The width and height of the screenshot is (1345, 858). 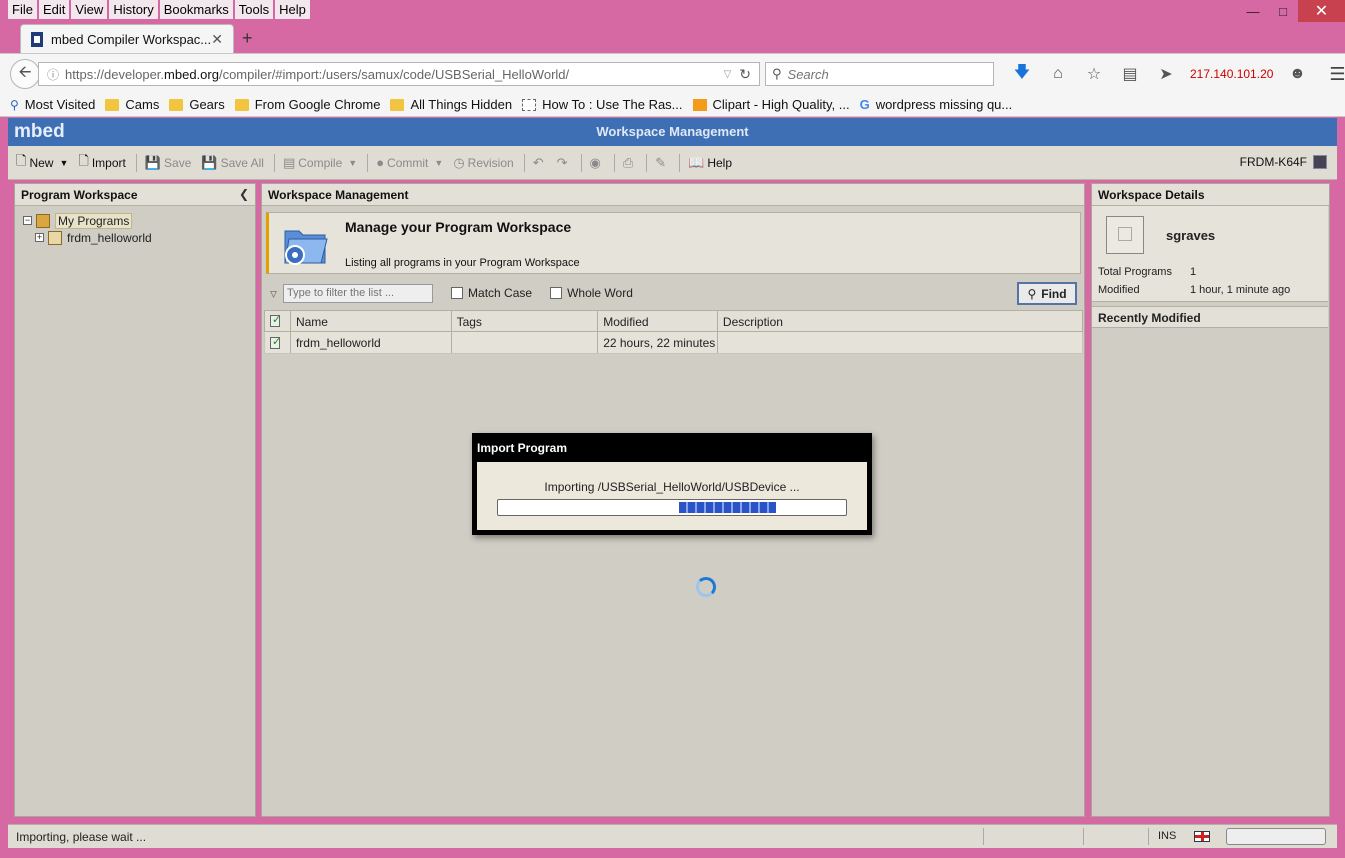 I want to click on find-binoculars-button: ◉, so click(x=597, y=163).